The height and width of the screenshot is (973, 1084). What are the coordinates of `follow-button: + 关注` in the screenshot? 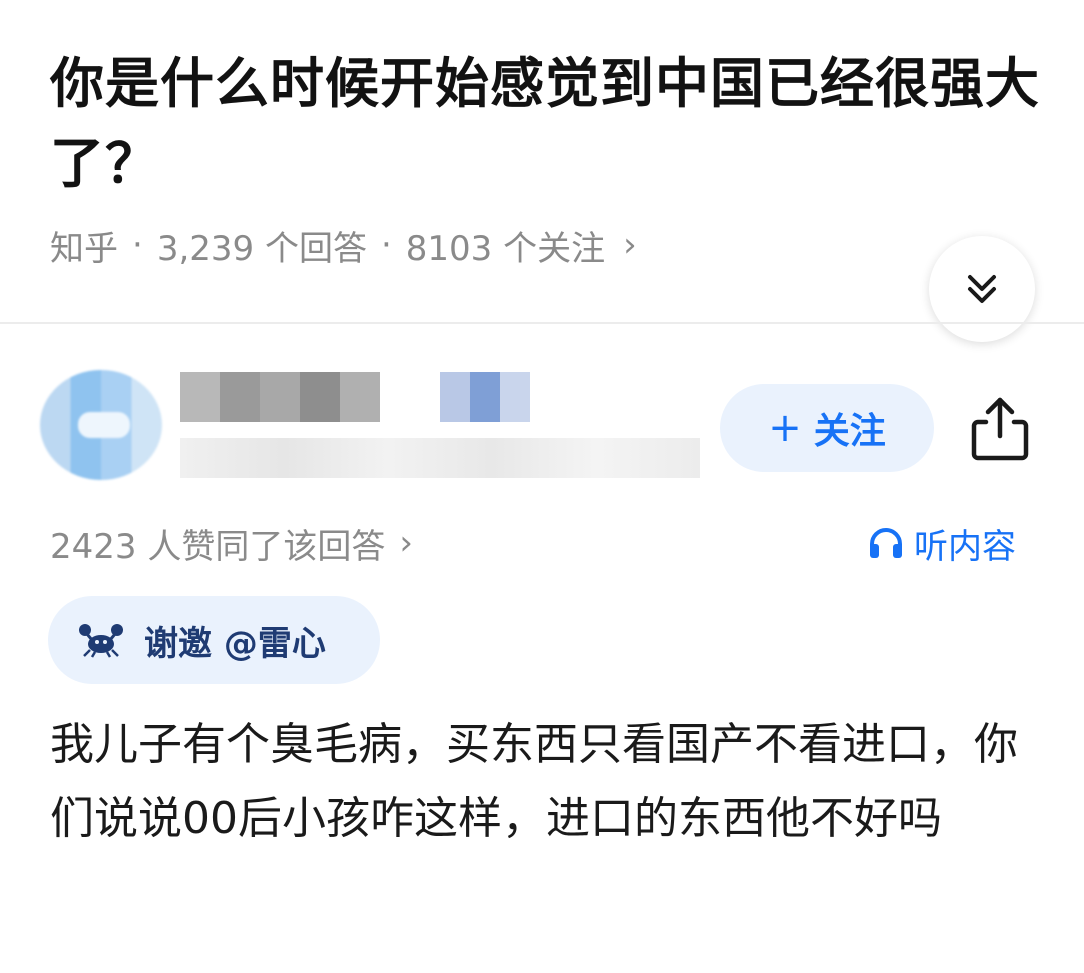 It's located at (827, 428).